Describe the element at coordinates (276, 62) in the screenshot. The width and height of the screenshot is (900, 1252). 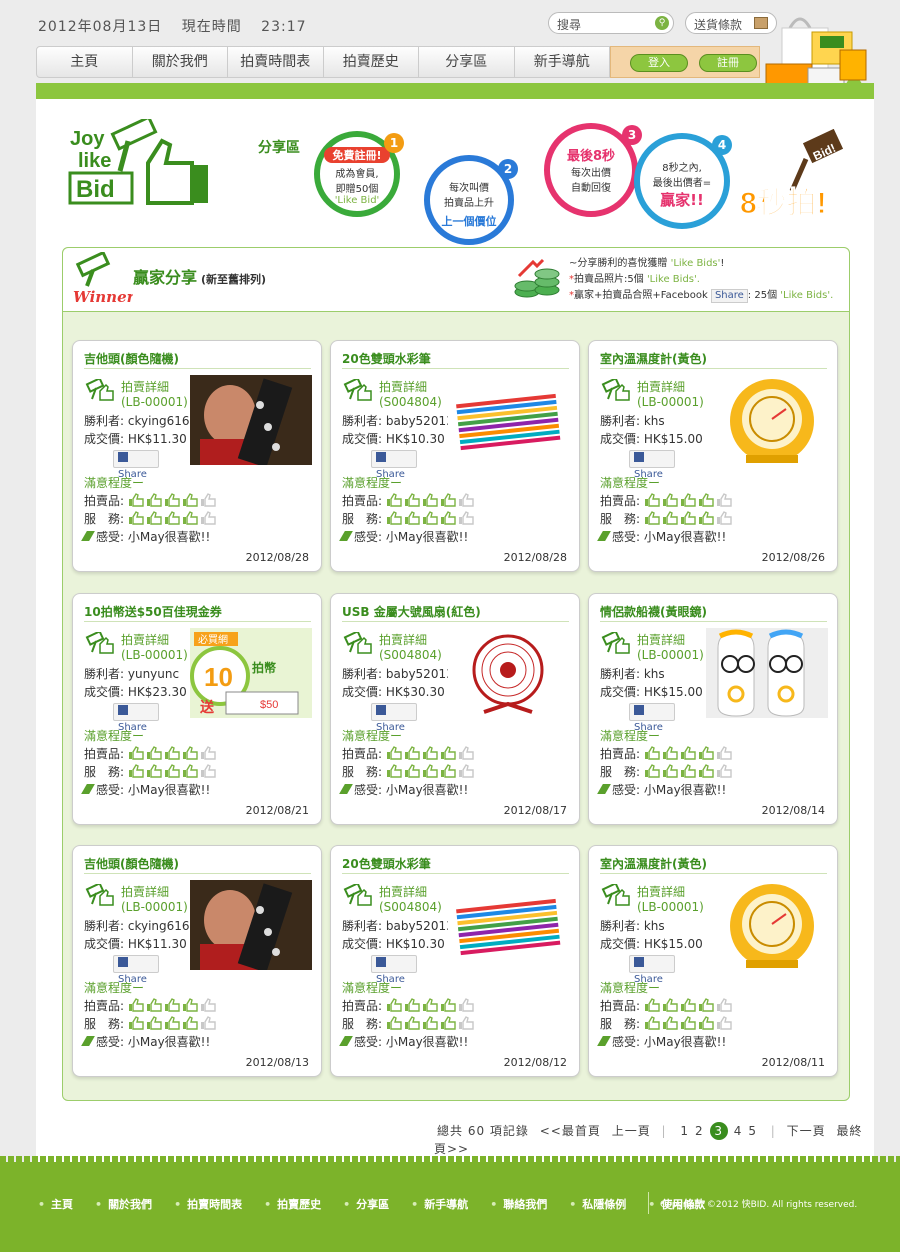
I see `nav-item: 拍賣時間表` at that location.